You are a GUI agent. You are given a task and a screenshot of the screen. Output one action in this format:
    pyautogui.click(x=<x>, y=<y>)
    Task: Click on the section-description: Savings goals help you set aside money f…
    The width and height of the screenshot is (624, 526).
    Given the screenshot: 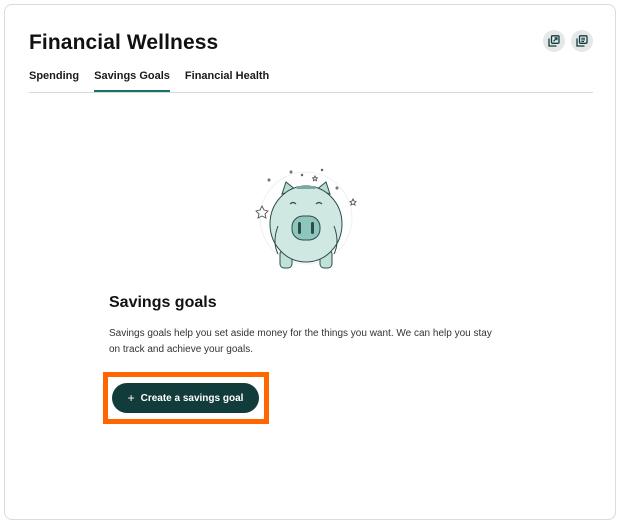 What is the action you would take?
    pyautogui.click(x=300, y=341)
    